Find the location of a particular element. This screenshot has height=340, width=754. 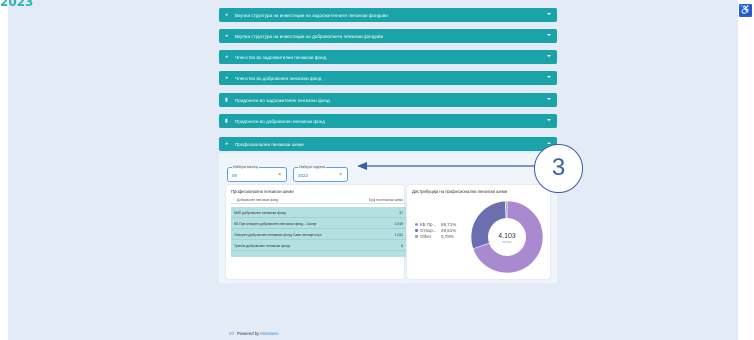

wheelchair-icon: ♿ is located at coordinates (745, 10).